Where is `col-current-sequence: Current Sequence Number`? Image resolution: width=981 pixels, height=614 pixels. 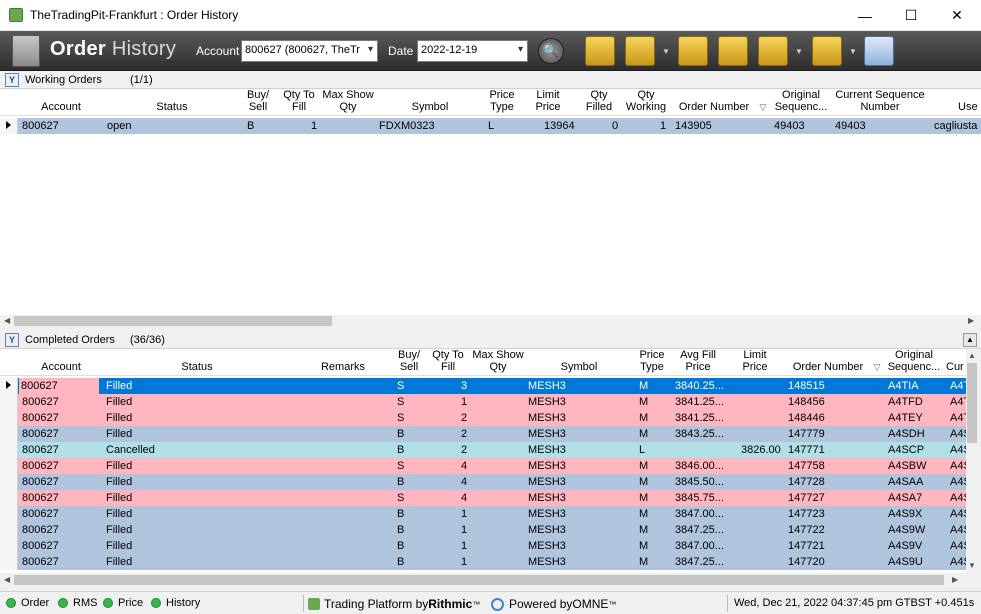
col-current-sequence: Current Sequence Number is located at coordinates (880, 101).